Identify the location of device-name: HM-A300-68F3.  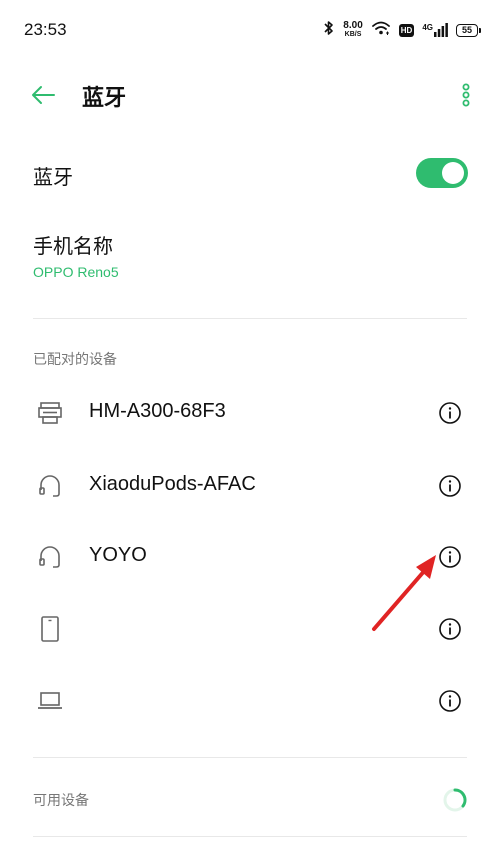
(157, 411).